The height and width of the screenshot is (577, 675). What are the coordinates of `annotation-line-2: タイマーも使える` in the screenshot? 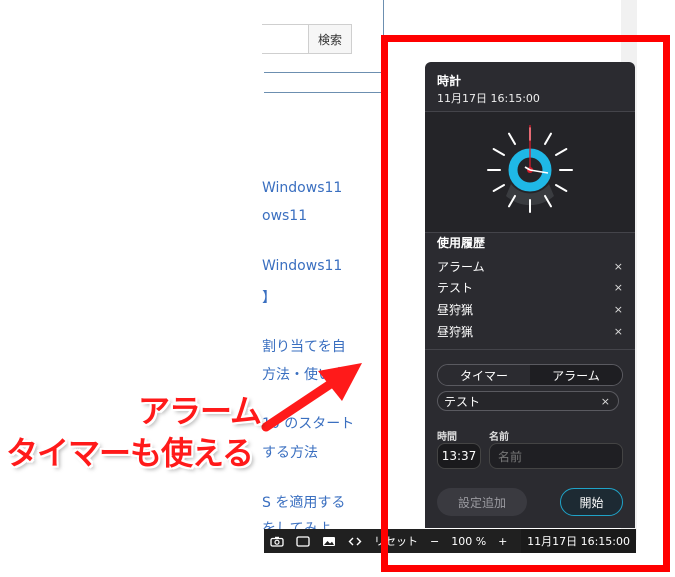 It's located at (130, 453).